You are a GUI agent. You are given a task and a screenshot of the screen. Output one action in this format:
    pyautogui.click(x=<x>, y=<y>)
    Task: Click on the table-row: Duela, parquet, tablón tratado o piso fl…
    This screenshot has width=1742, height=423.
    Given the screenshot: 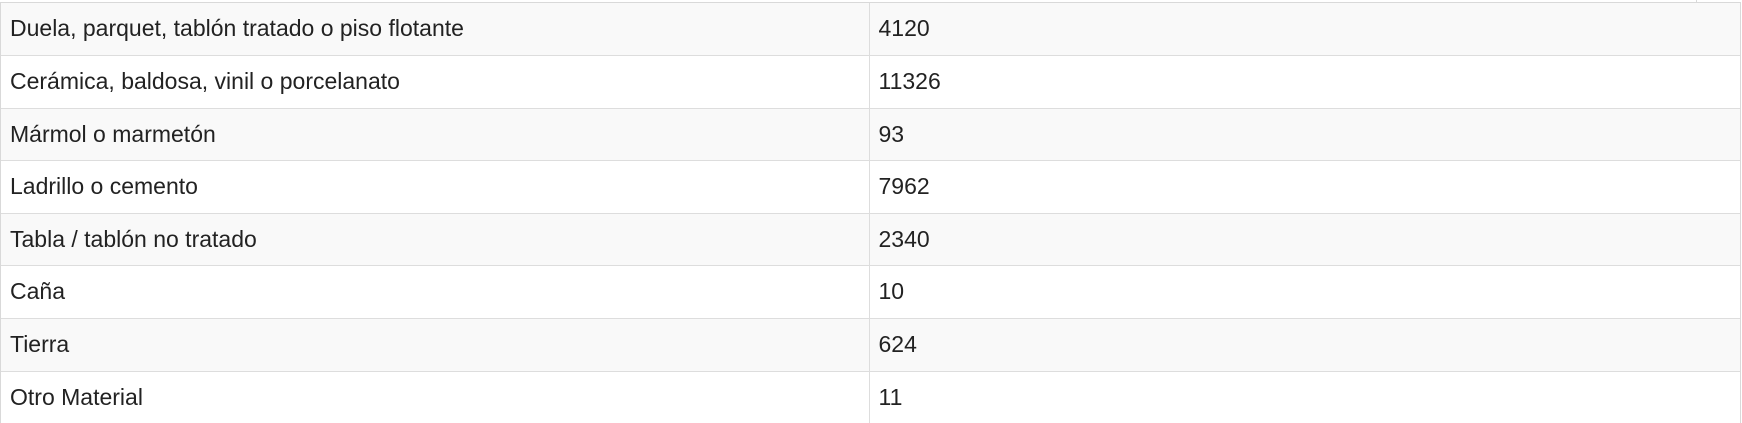 What is the action you would take?
    pyautogui.click(x=870, y=30)
    